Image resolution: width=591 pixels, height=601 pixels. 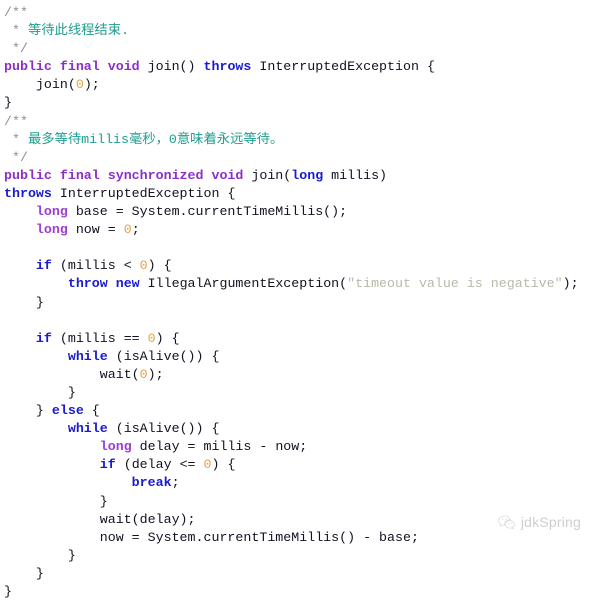 What do you see at coordinates (455, 284) in the screenshot?
I see `code-token: "timeout value is negative"` at bounding box center [455, 284].